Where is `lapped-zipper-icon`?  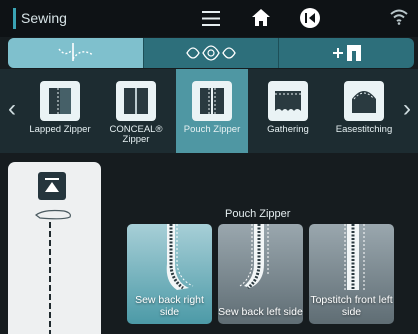 lapped-zipper-icon is located at coordinates (60, 101).